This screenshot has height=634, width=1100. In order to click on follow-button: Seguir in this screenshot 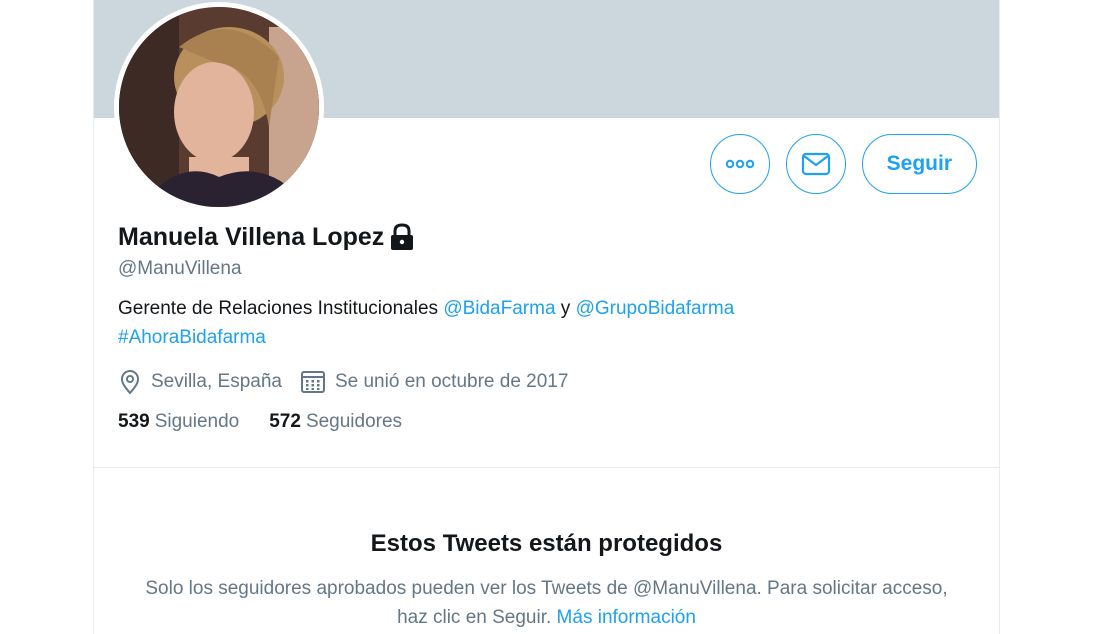, I will do `click(919, 164)`.